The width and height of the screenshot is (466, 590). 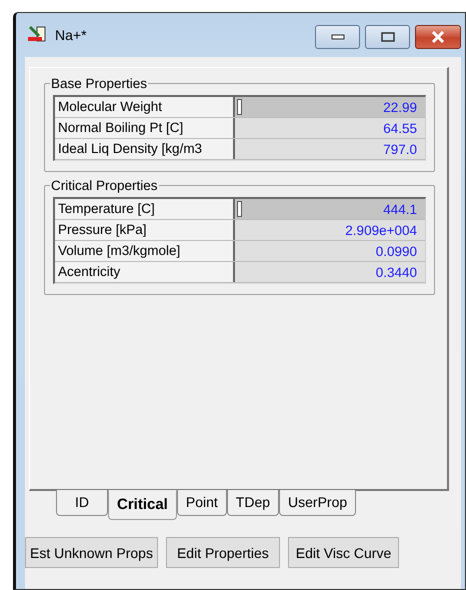 I want to click on value-cell: 22.99, so click(x=330, y=107).